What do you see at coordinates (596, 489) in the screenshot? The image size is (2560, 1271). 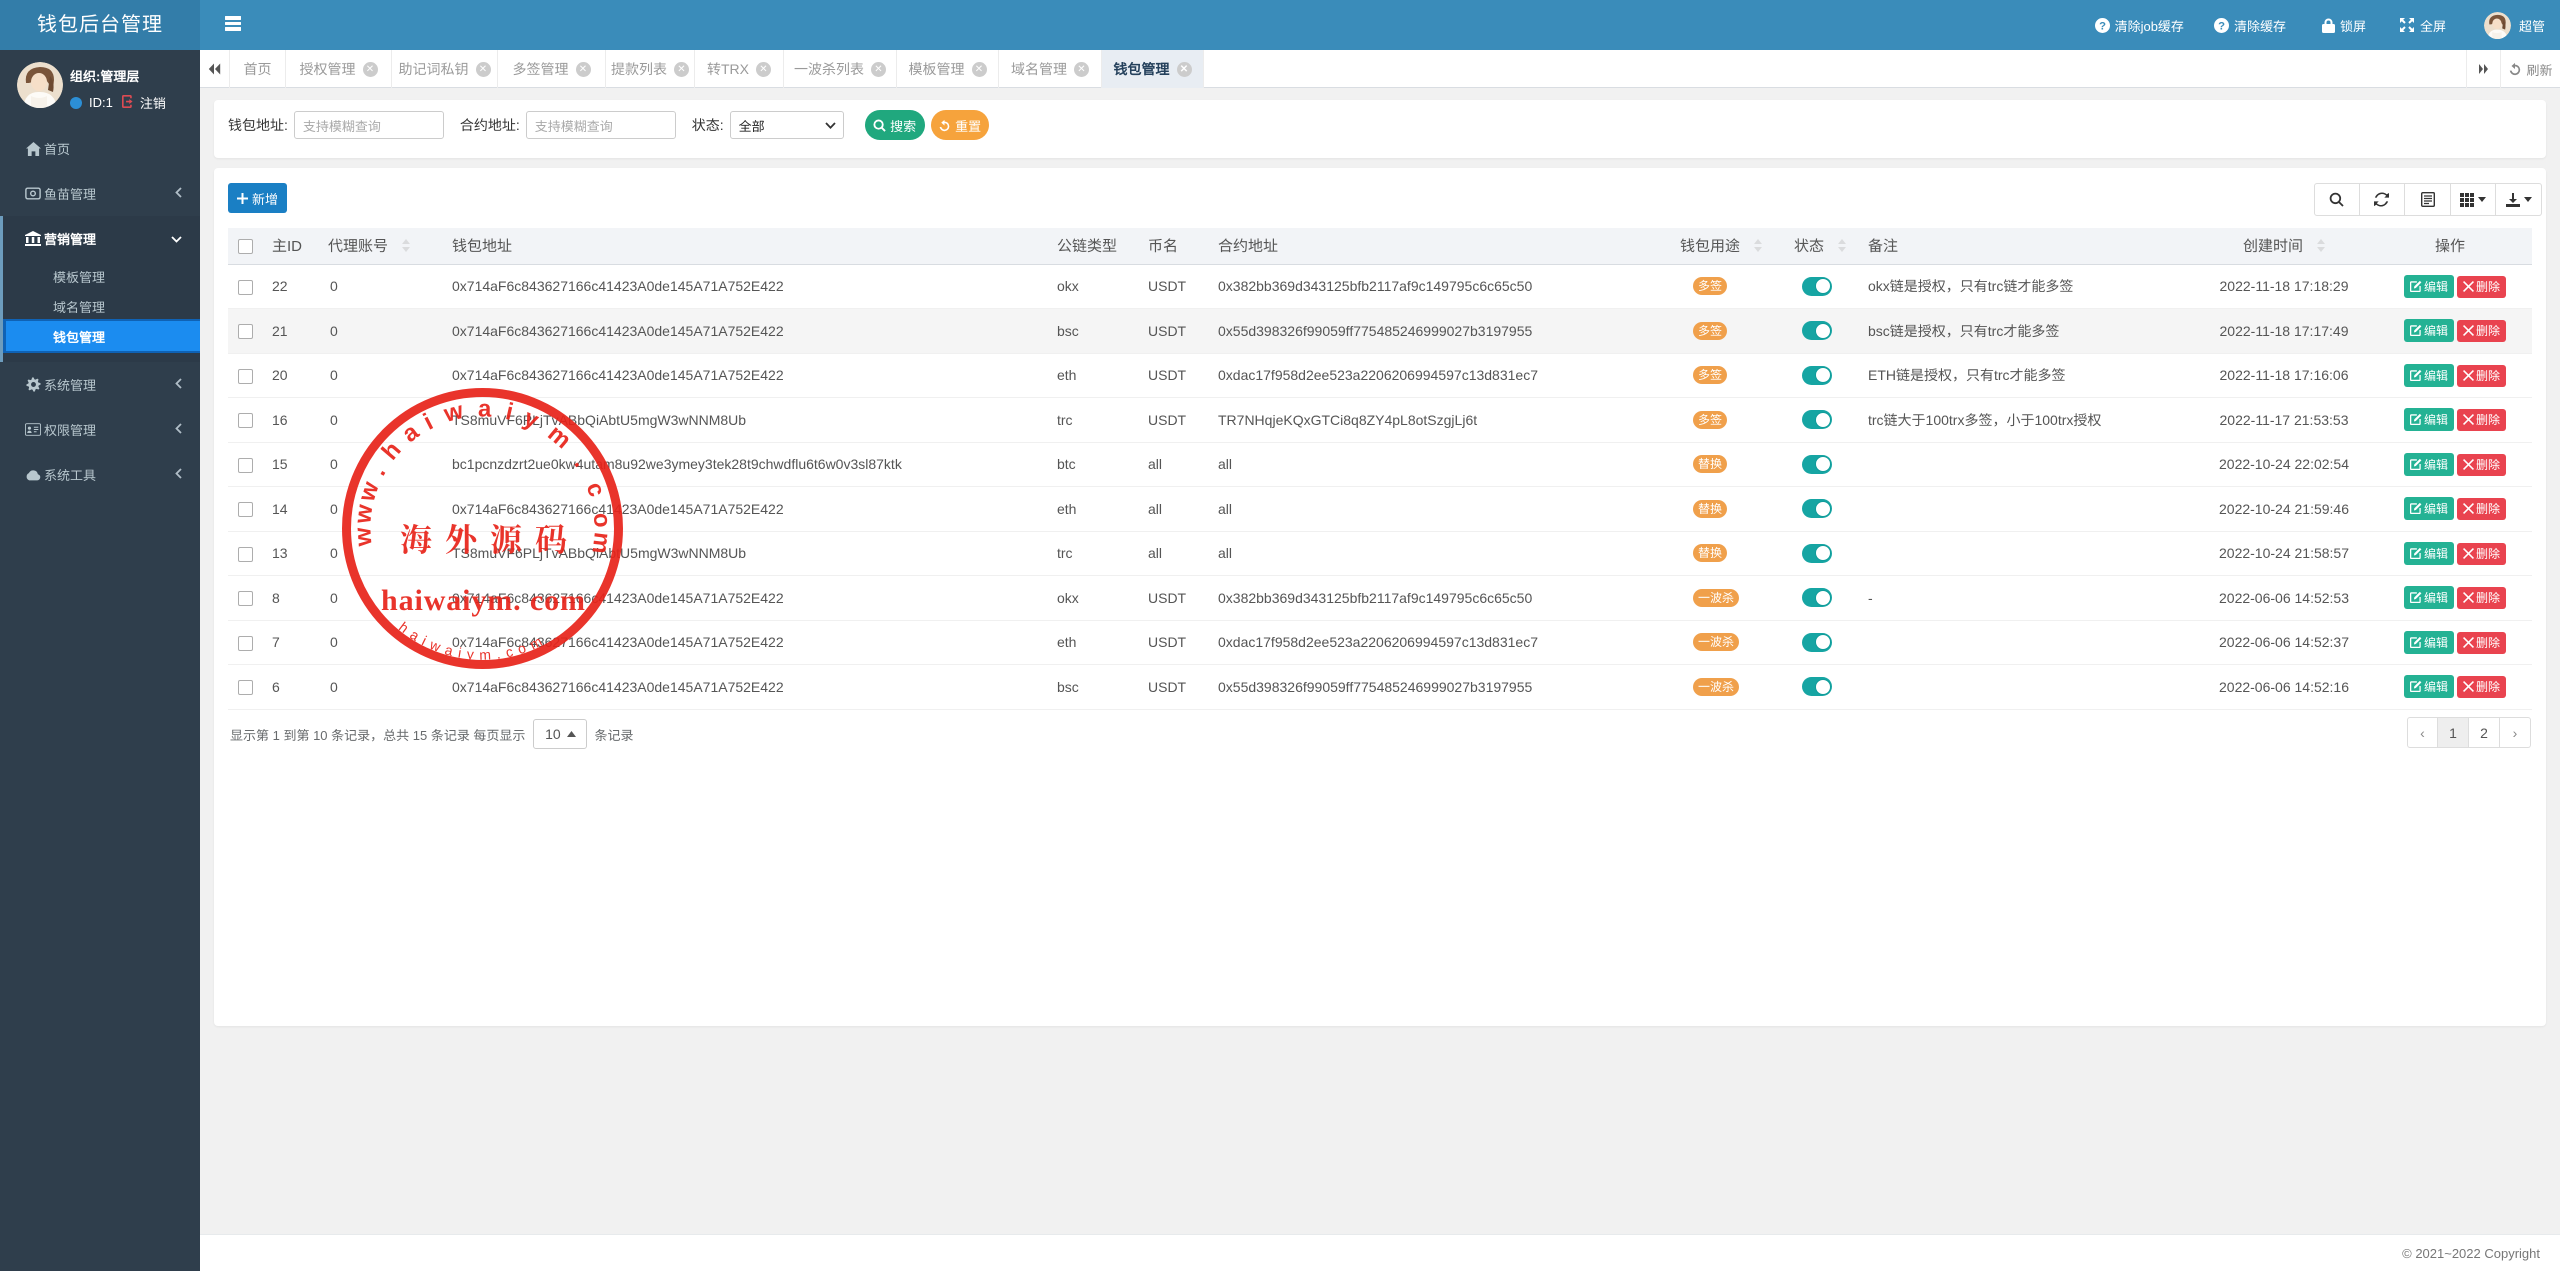 I see `svg-text: c` at bounding box center [596, 489].